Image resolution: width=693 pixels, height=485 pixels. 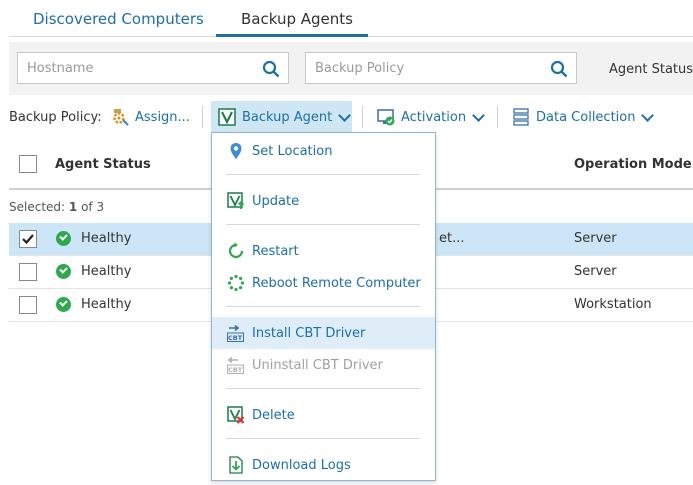 I want to click on menu-item-label: Set Location, so click(x=292, y=151).